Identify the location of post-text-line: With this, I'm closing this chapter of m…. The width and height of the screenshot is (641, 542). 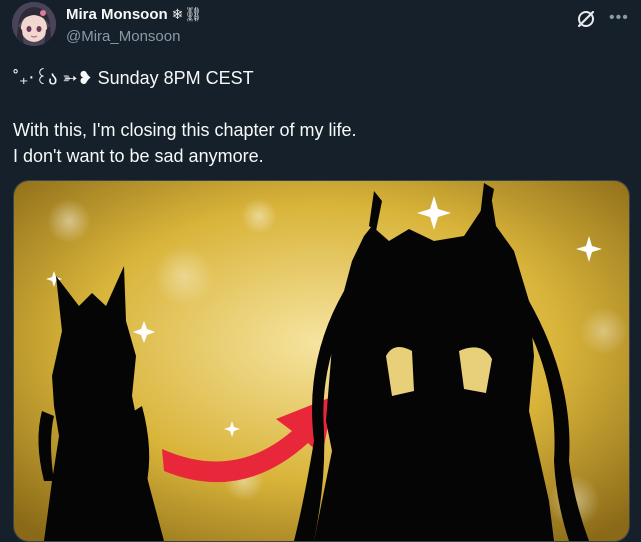
(185, 130).